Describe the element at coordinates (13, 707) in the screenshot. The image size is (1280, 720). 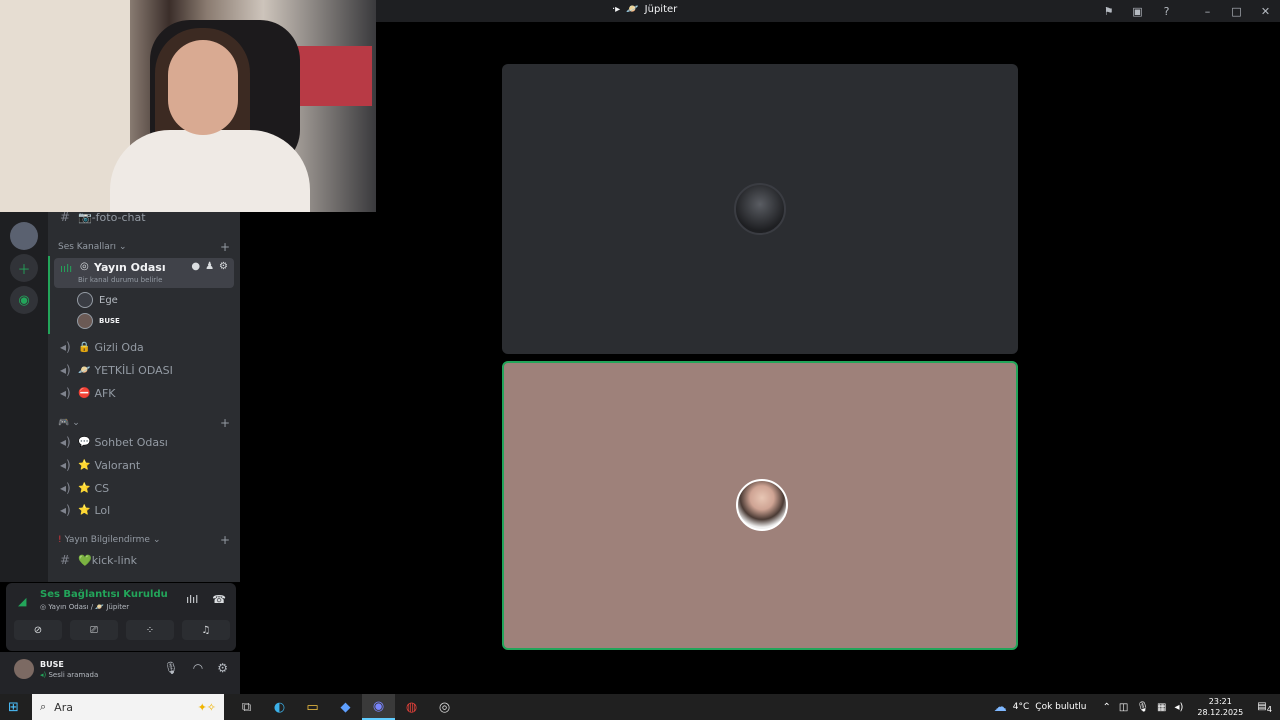
I see `windows-start-icon: ⊞` at that location.